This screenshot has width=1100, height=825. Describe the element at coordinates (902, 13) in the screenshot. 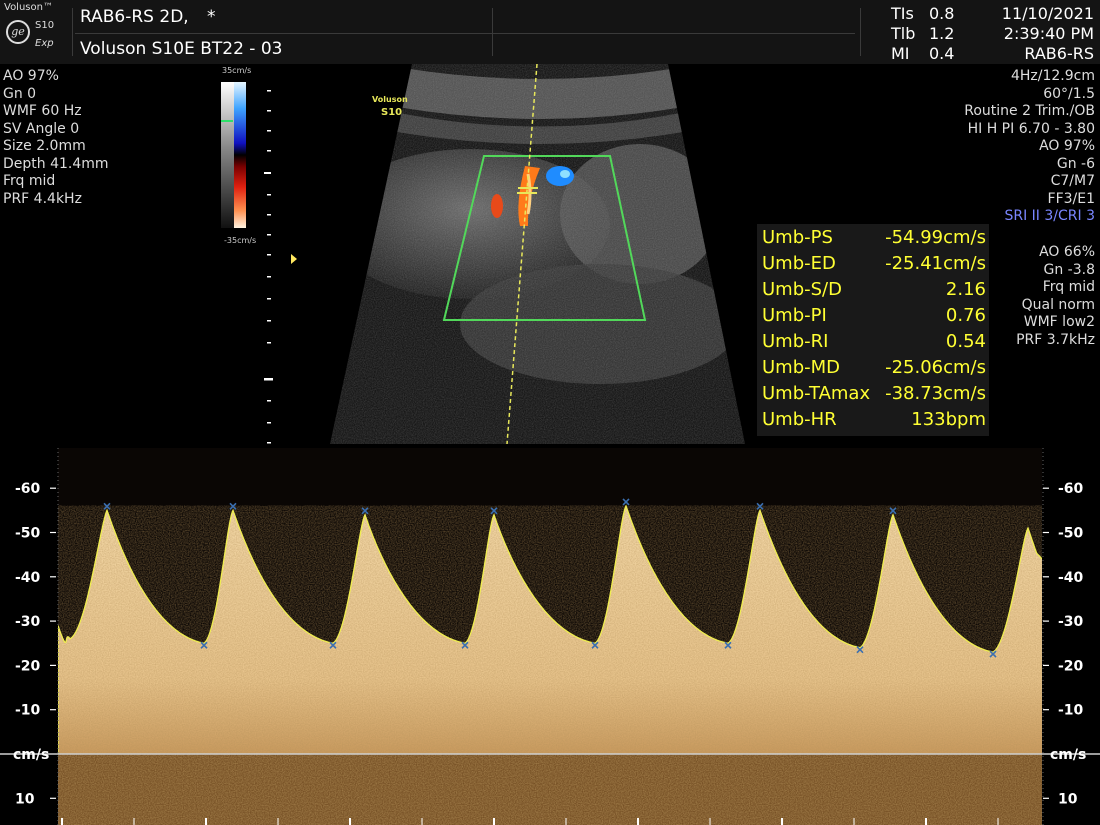

I see `tis-label: TIs` at that location.